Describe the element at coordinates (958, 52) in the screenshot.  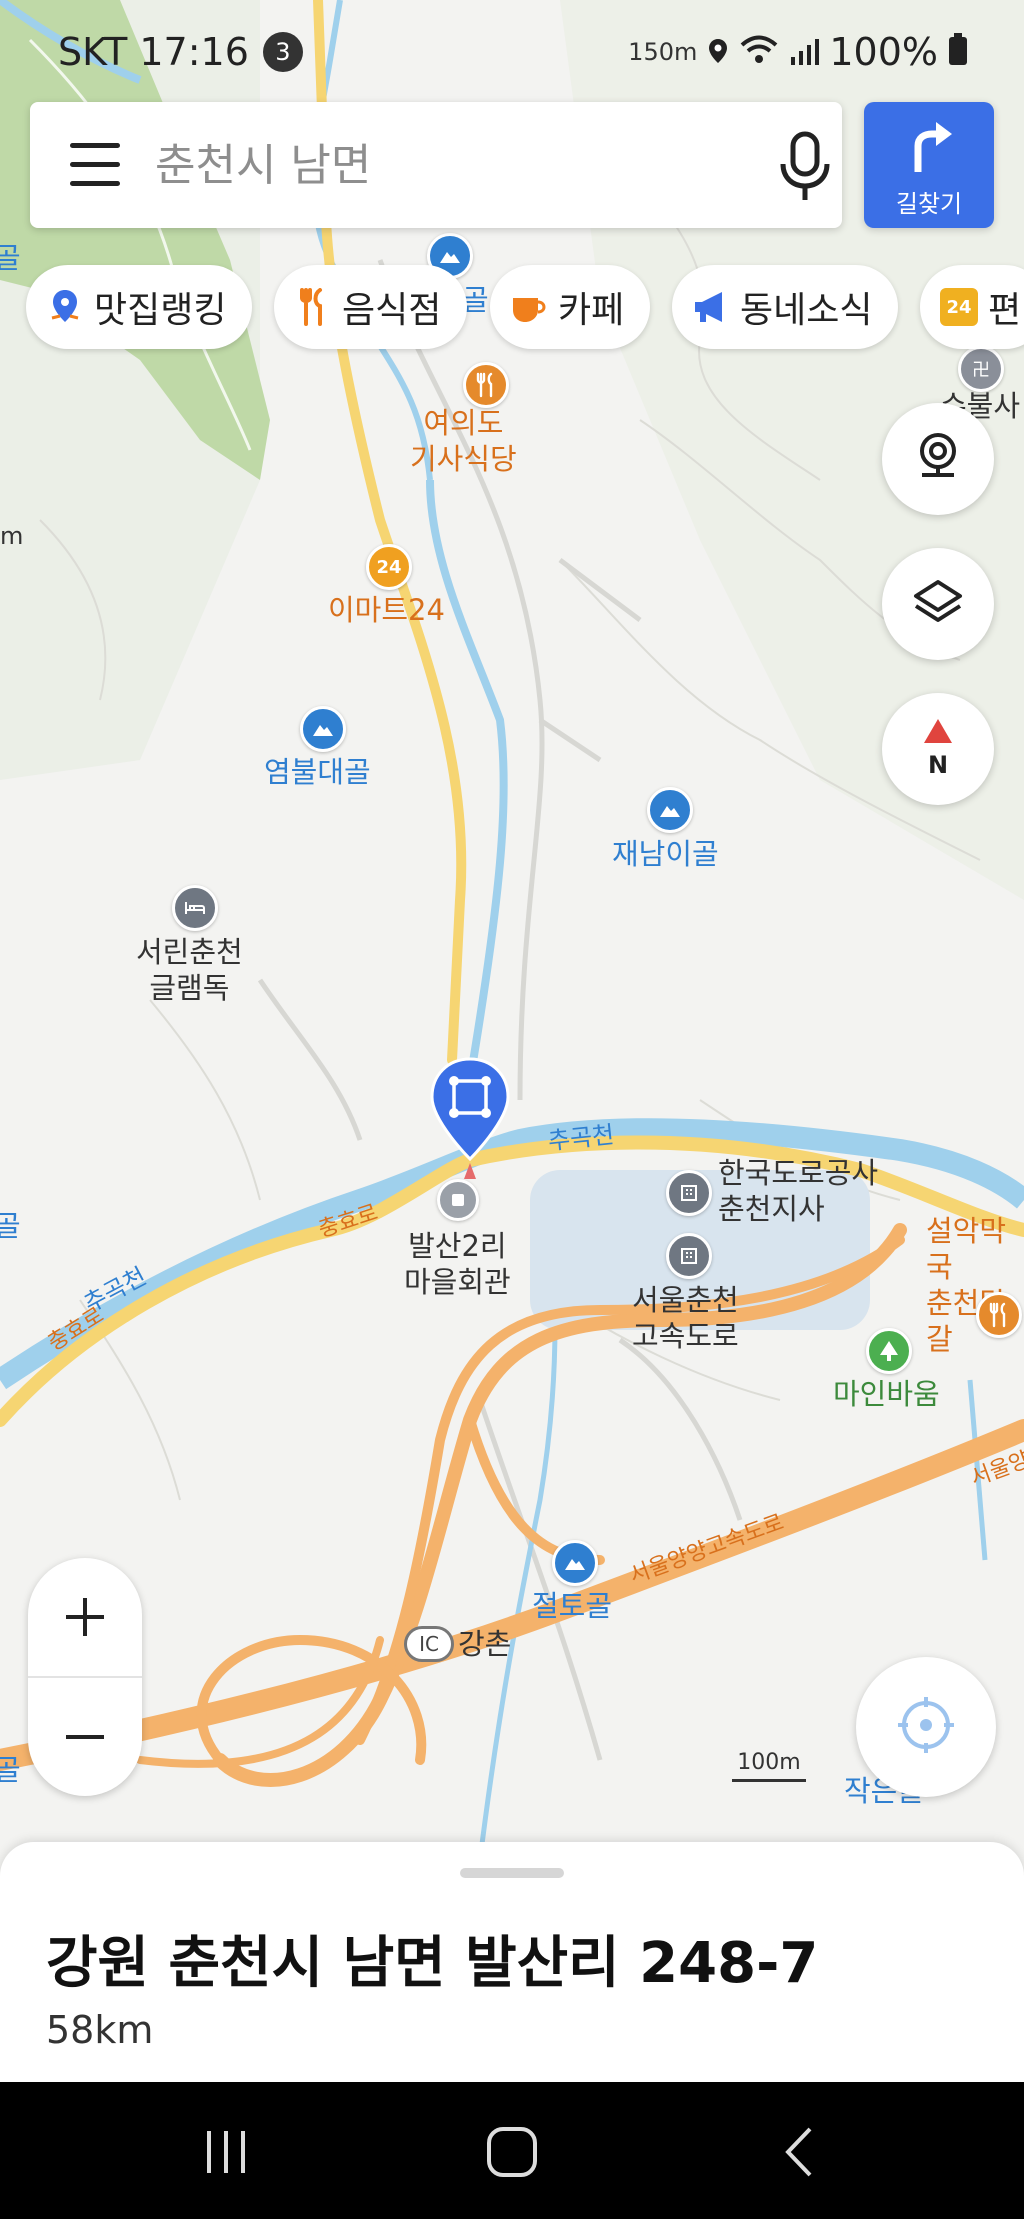
I see `battery-icon` at that location.